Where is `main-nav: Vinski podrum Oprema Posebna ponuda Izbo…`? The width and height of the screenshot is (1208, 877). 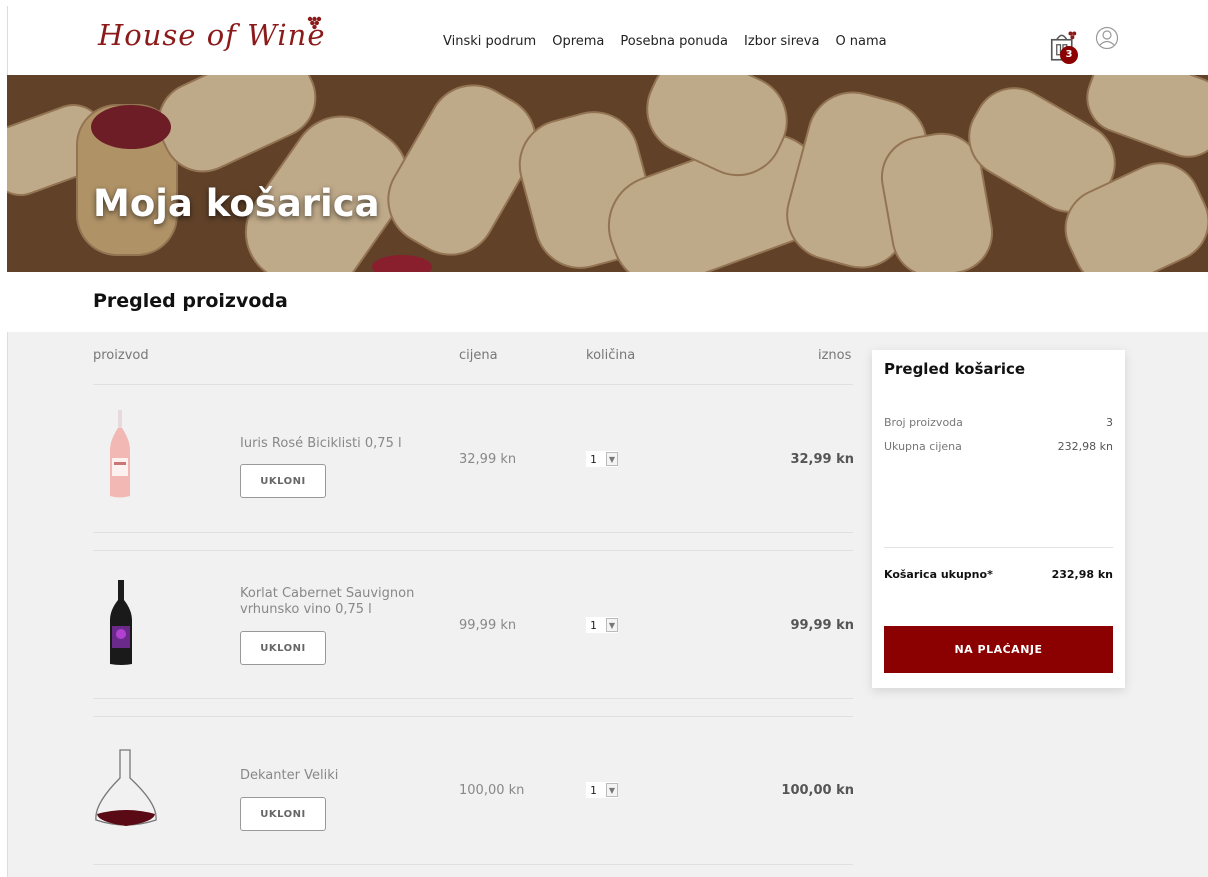 main-nav: Vinski podrum Oprema Posebna ponuda Izbo… is located at coordinates (665, 41).